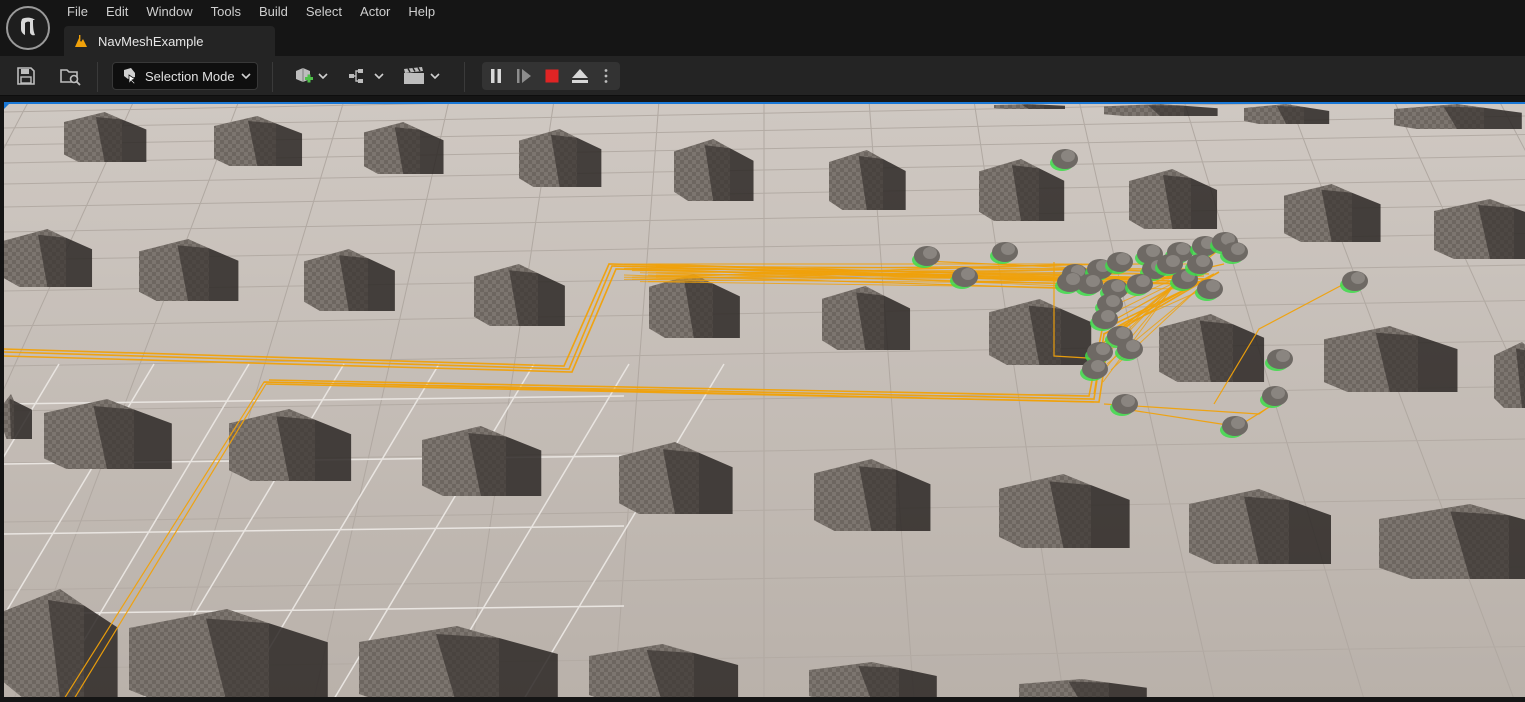 The height and width of the screenshot is (702, 1525). What do you see at coordinates (169, 12) in the screenshot?
I see `menu-window: Window` at bounding box center [169, 12].